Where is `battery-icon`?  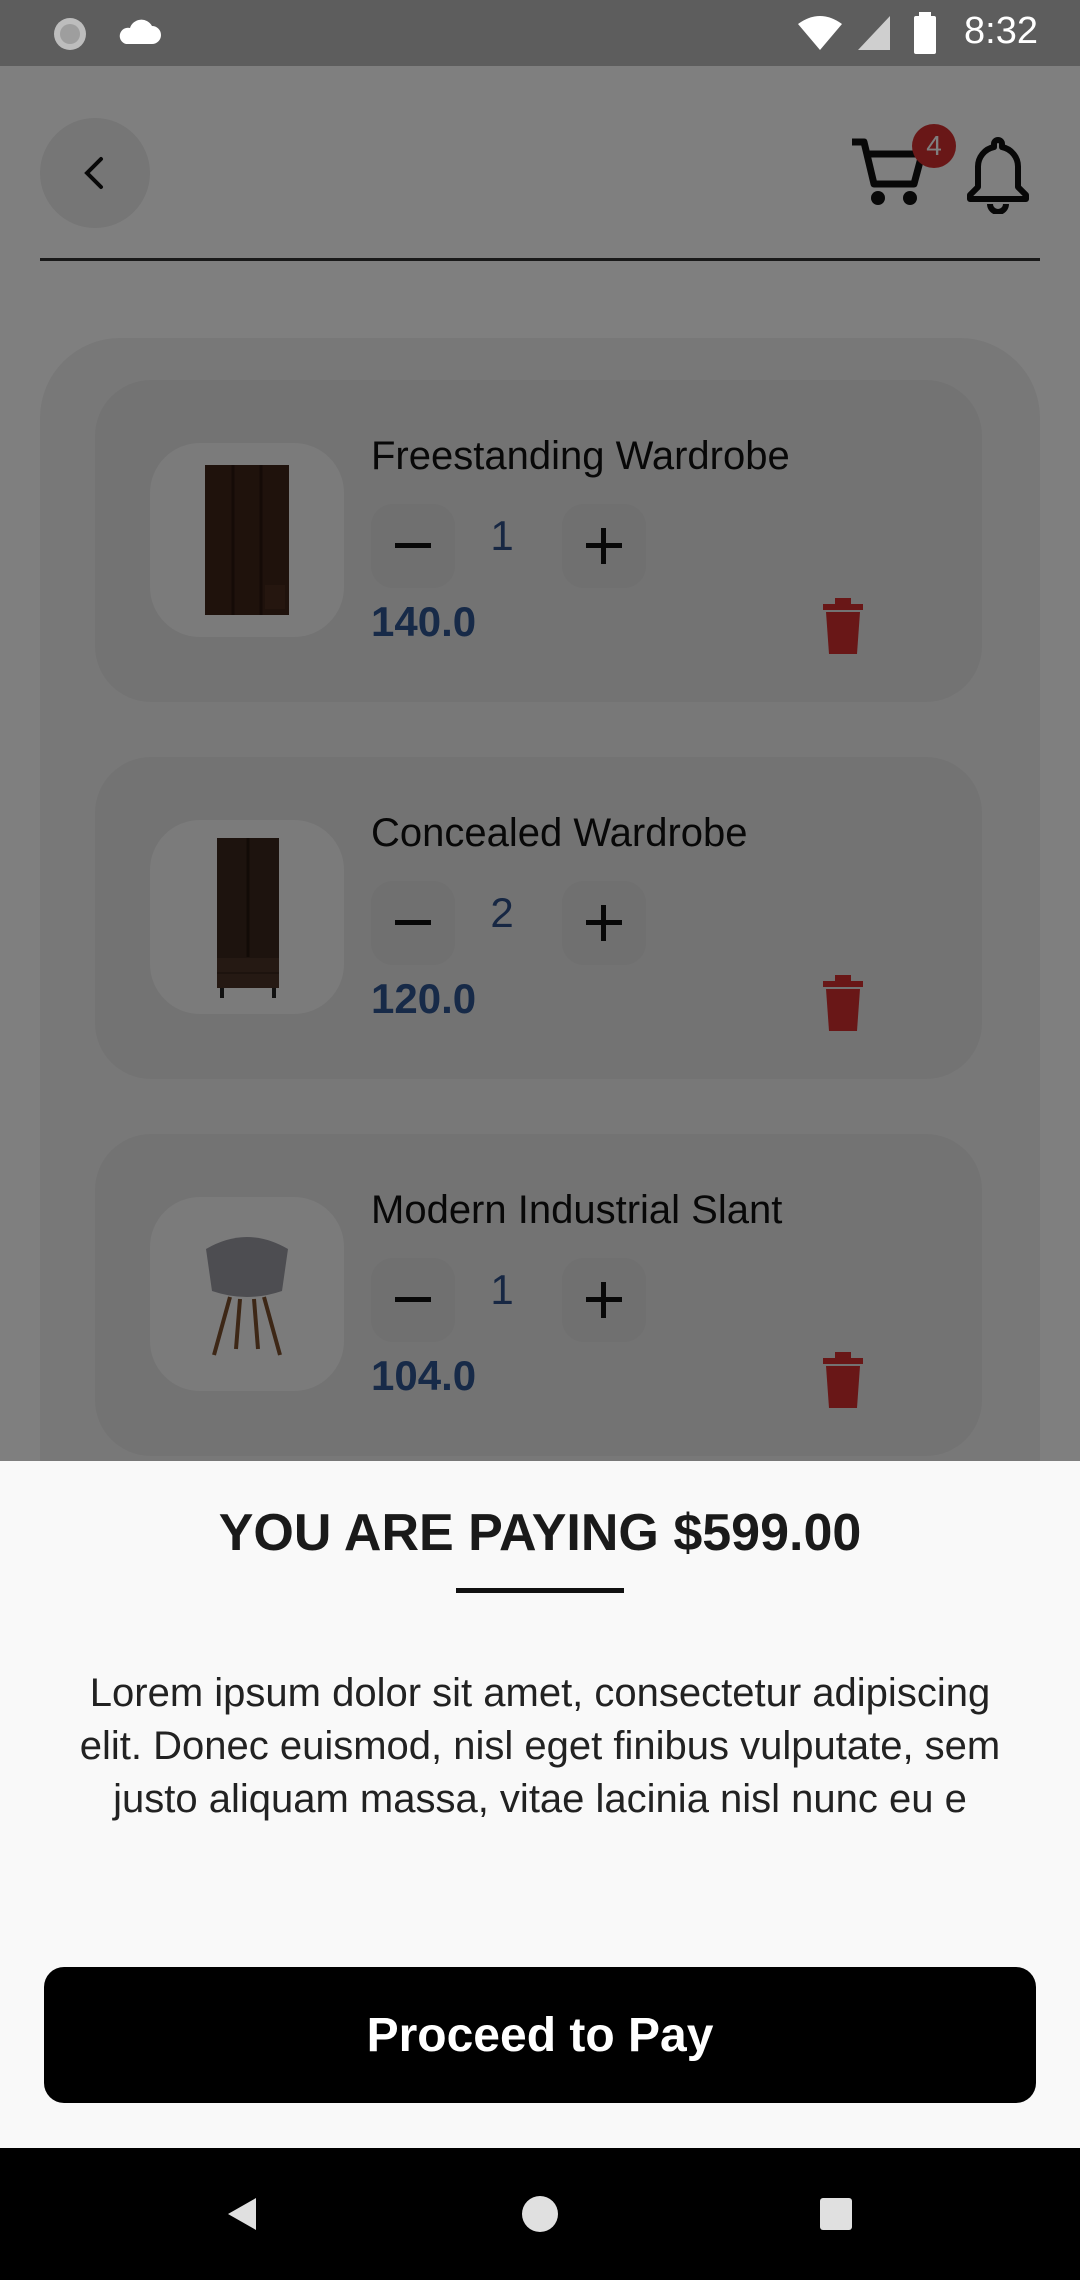
battery-icon is located at coordinates (925, 33).